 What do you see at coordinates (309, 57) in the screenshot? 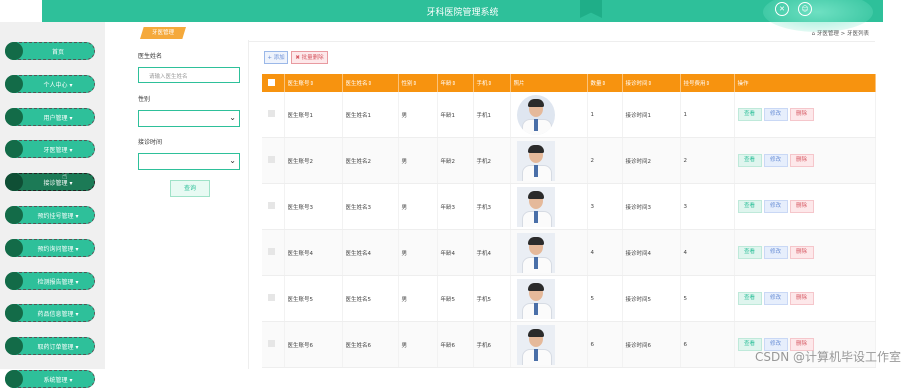
I see `batch-delete-button: ✖ 批量删除` at bounding box center [309, 57].